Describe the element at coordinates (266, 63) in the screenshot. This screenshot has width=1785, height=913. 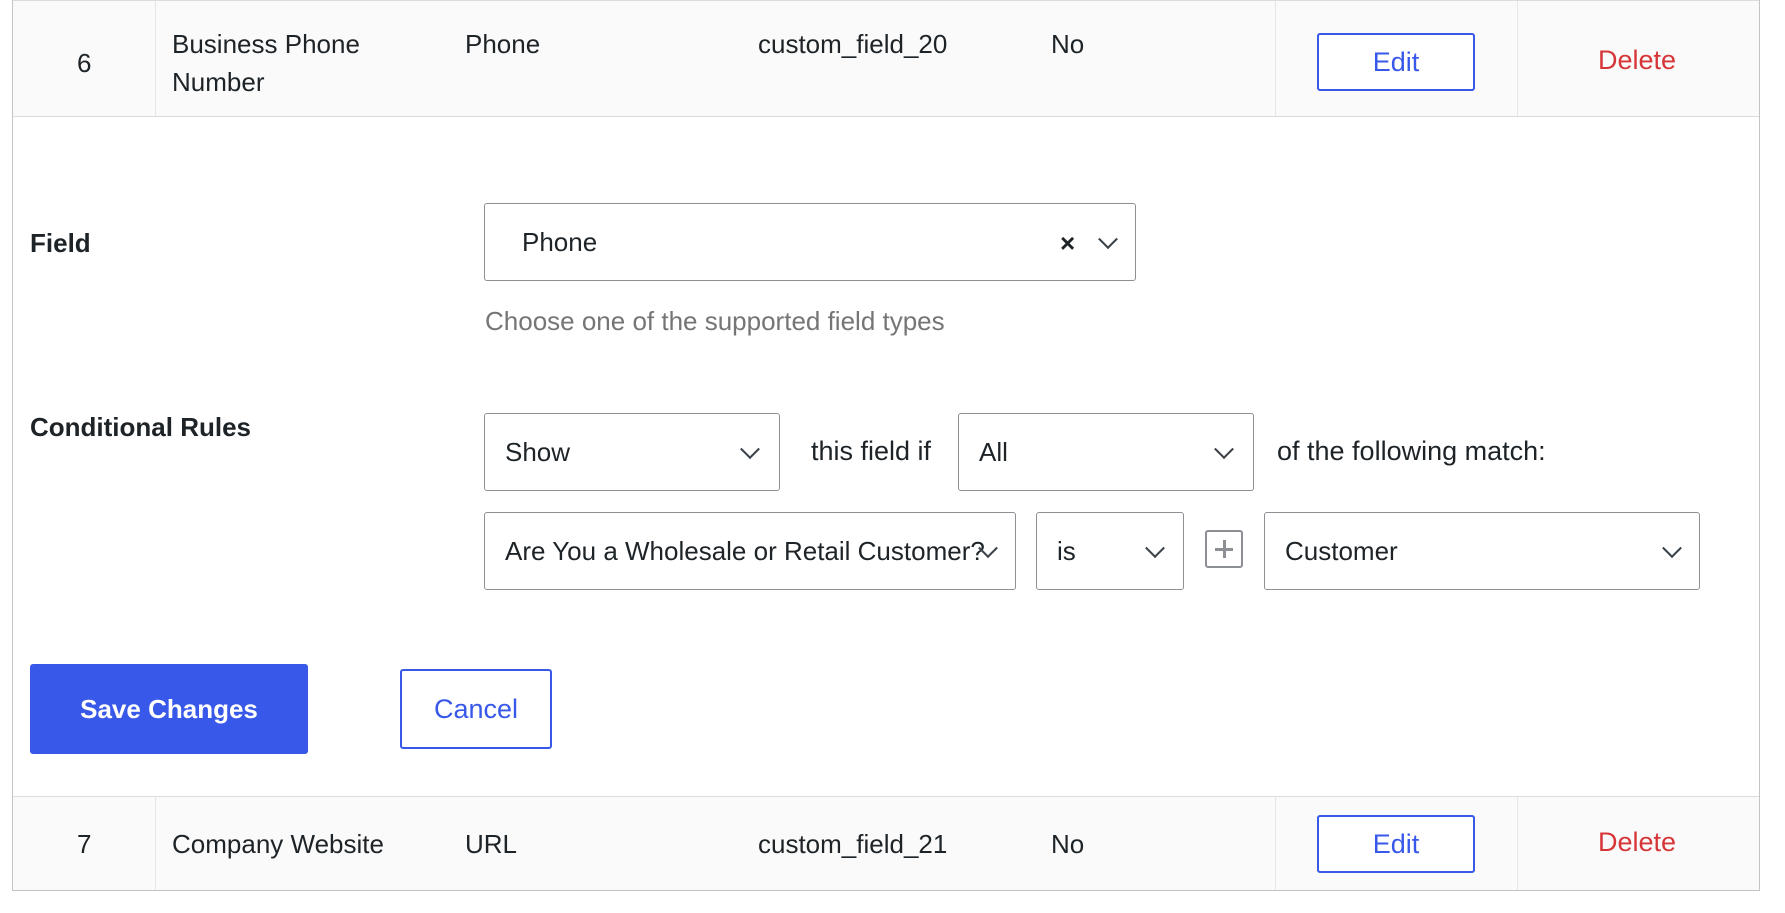
I see `field-name: Business Phone Number` at that location.